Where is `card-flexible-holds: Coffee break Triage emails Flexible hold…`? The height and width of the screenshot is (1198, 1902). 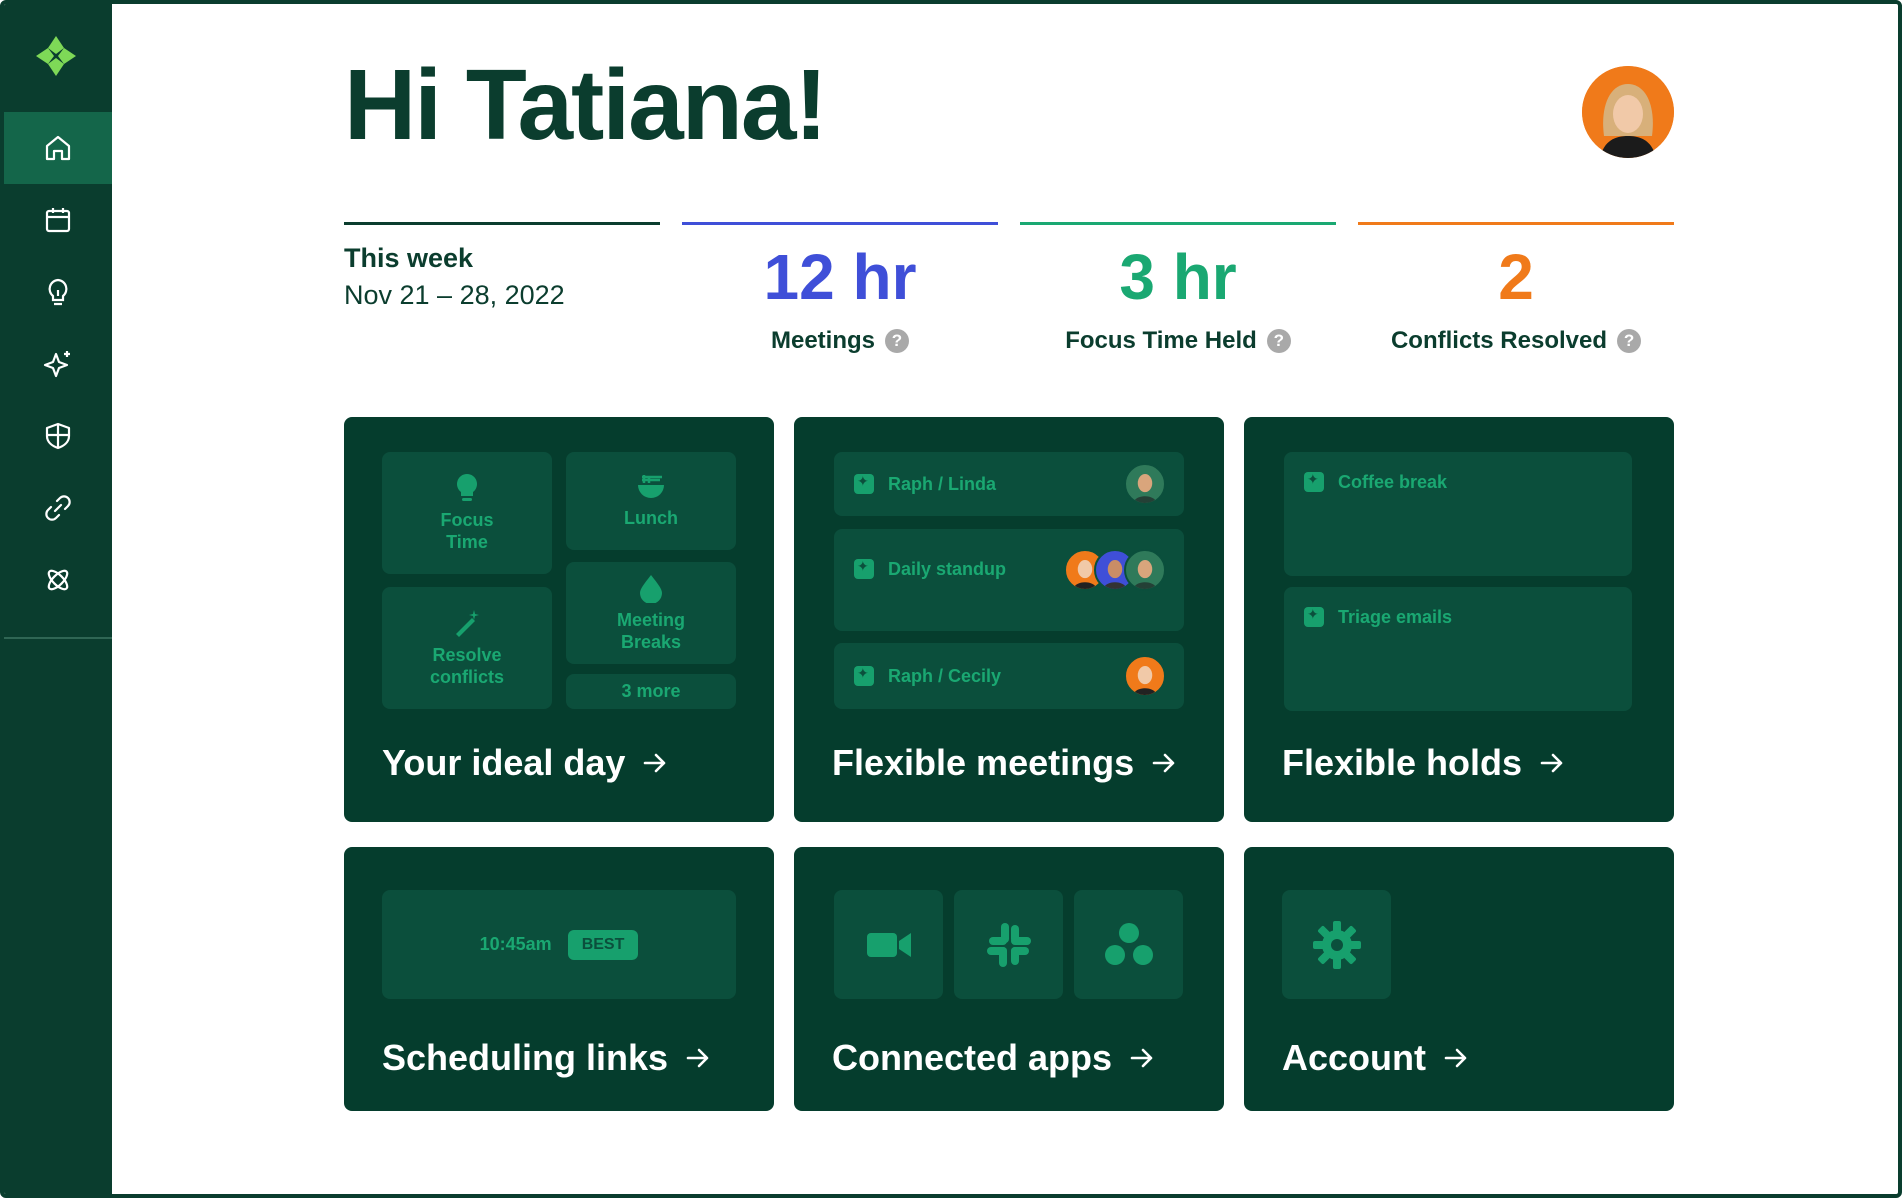
card-flexible-holds: Coffee break Triage emails Flexible hold… is located at coordinates (1459, 619).